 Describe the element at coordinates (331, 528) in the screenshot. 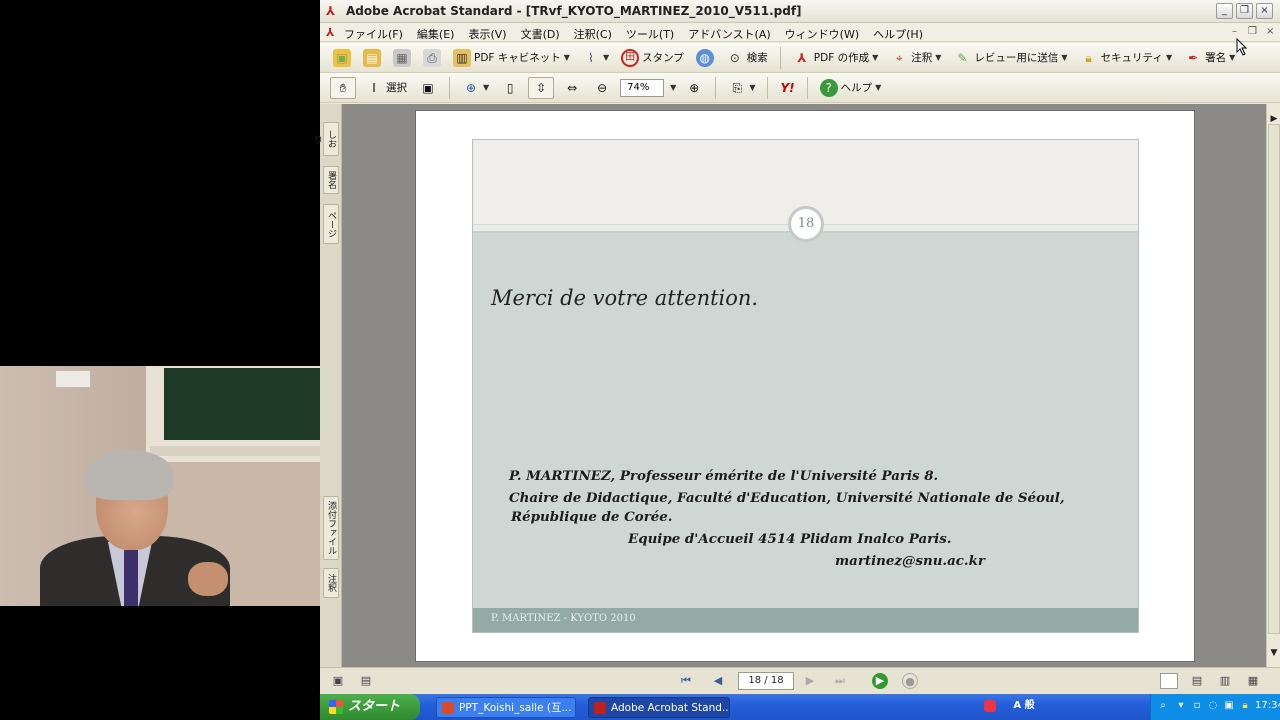

I see `tab-attachments: 添付ファイル` at that location.